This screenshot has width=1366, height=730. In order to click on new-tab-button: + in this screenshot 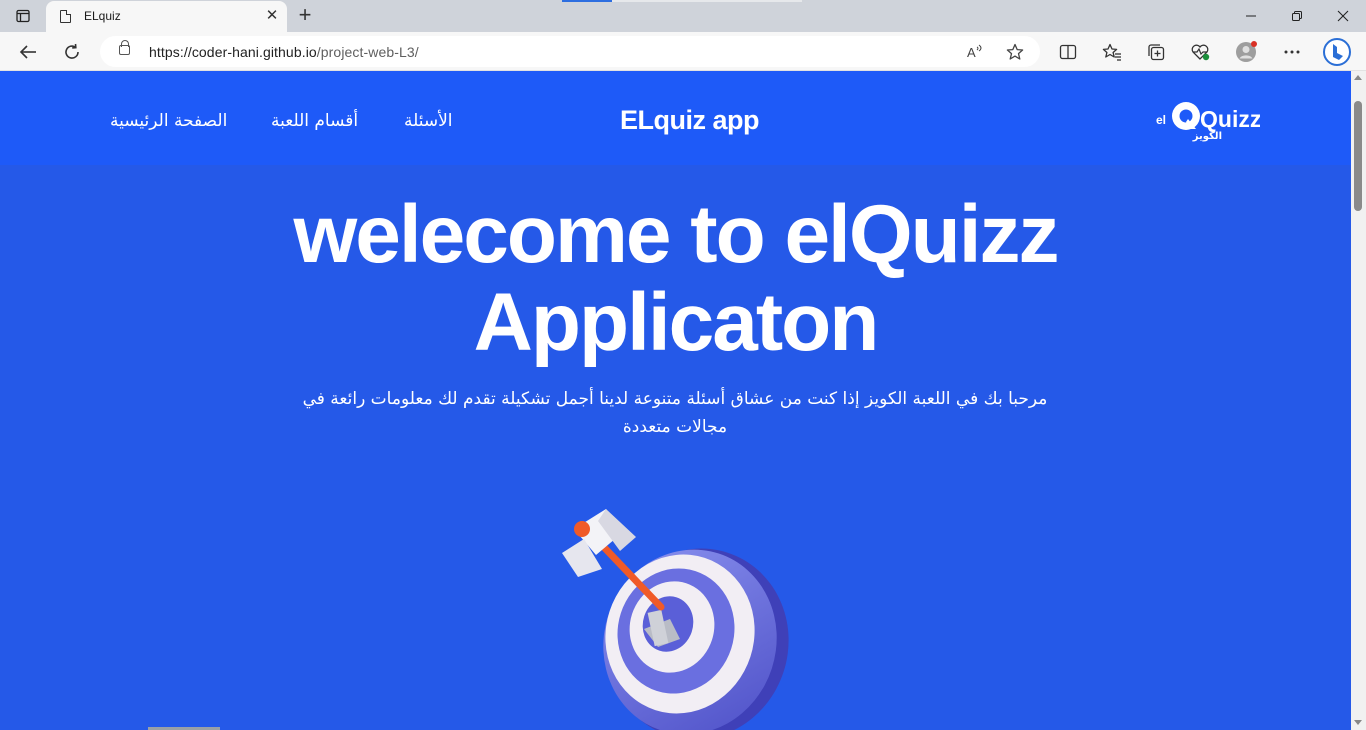, I will do `click(305, 16)`.